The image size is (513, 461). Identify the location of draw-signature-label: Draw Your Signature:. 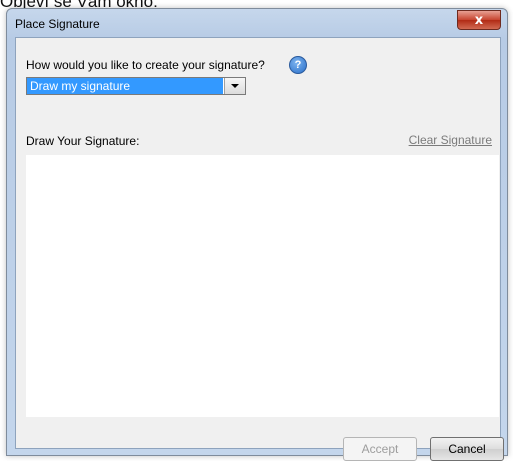
(83, 141).